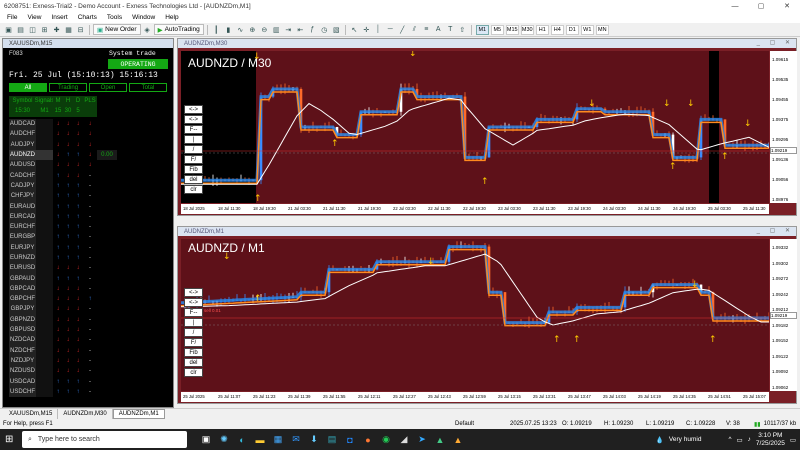 Image resolution: width=800 pixels, height=450 pixels. What do you see at coordinates (147, 29) in the screenshot?
I see `metaeditor-icon: ◈` at bounding box center [147, 29].